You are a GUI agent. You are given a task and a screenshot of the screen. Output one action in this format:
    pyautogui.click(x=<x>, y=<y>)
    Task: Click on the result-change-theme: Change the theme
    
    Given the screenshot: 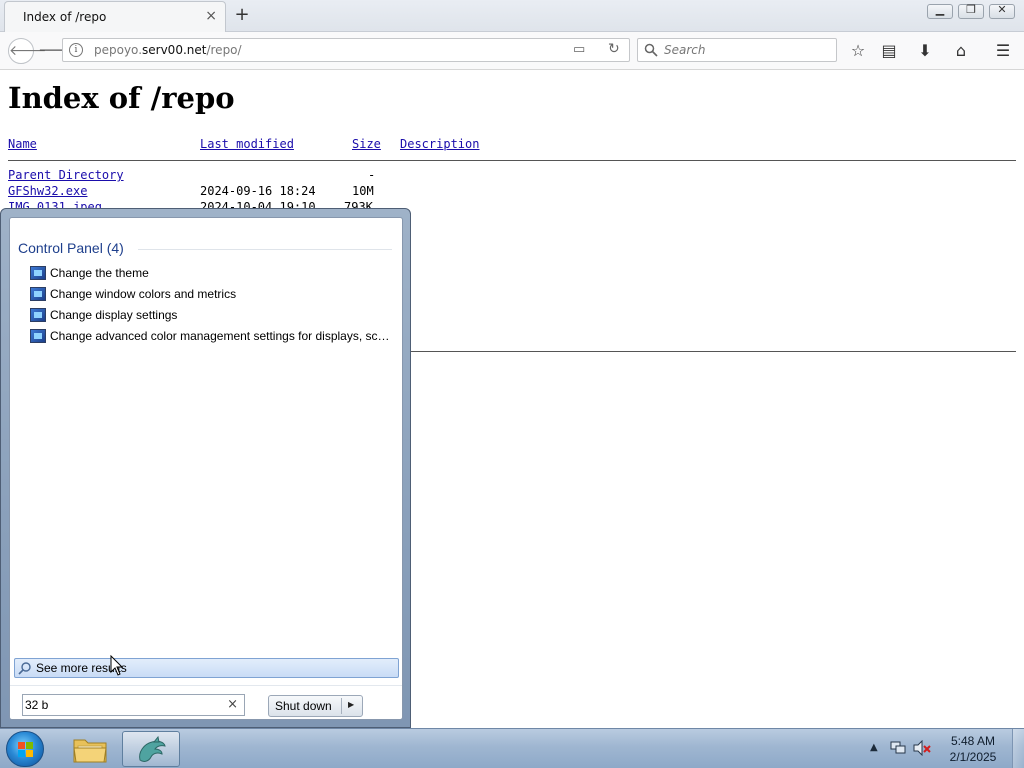 What is the action you would take?
    pyautogui.click(x=213, y=275)
    